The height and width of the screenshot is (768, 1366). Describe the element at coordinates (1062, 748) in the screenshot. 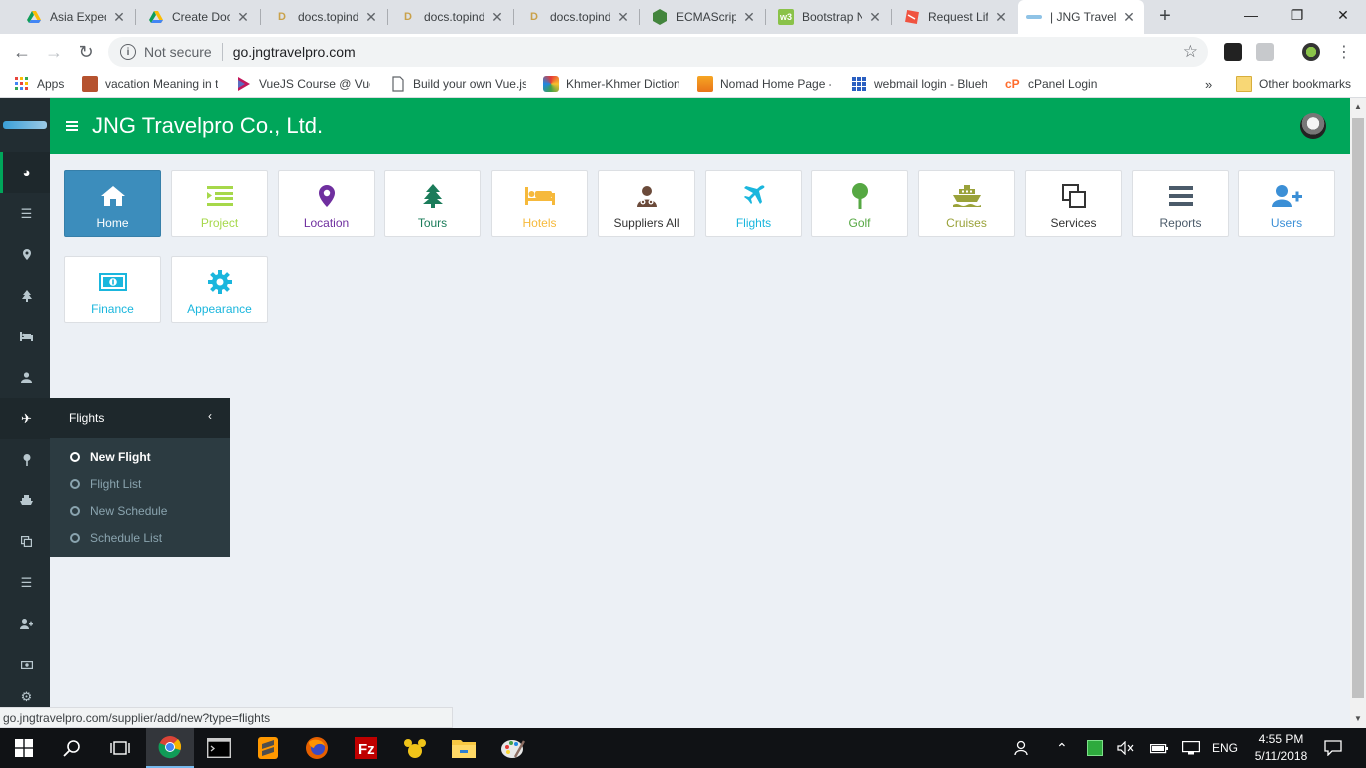

I see `chevron-up-icon: ⌃` at that location.